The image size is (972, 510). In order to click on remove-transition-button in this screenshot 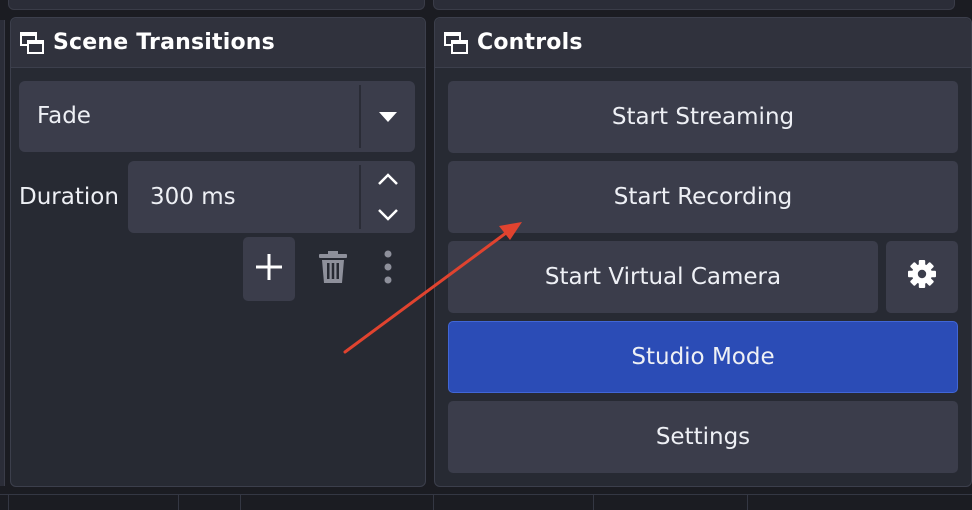, I will do `click(333, 269)`.